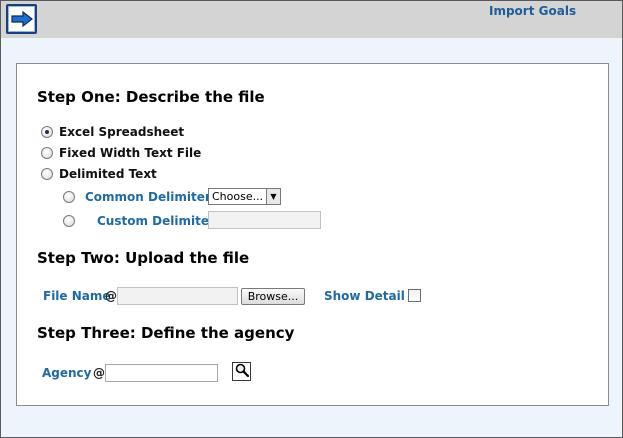 This screenshot has height=438, width=623. I want to click on magnifier-icon, so click(242, 371).